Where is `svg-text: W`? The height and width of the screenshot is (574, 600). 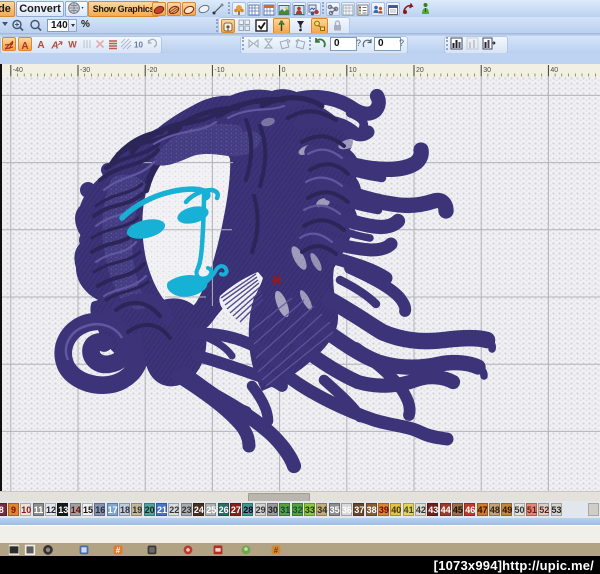
svg-text: W is located at coordinates (72, 45).